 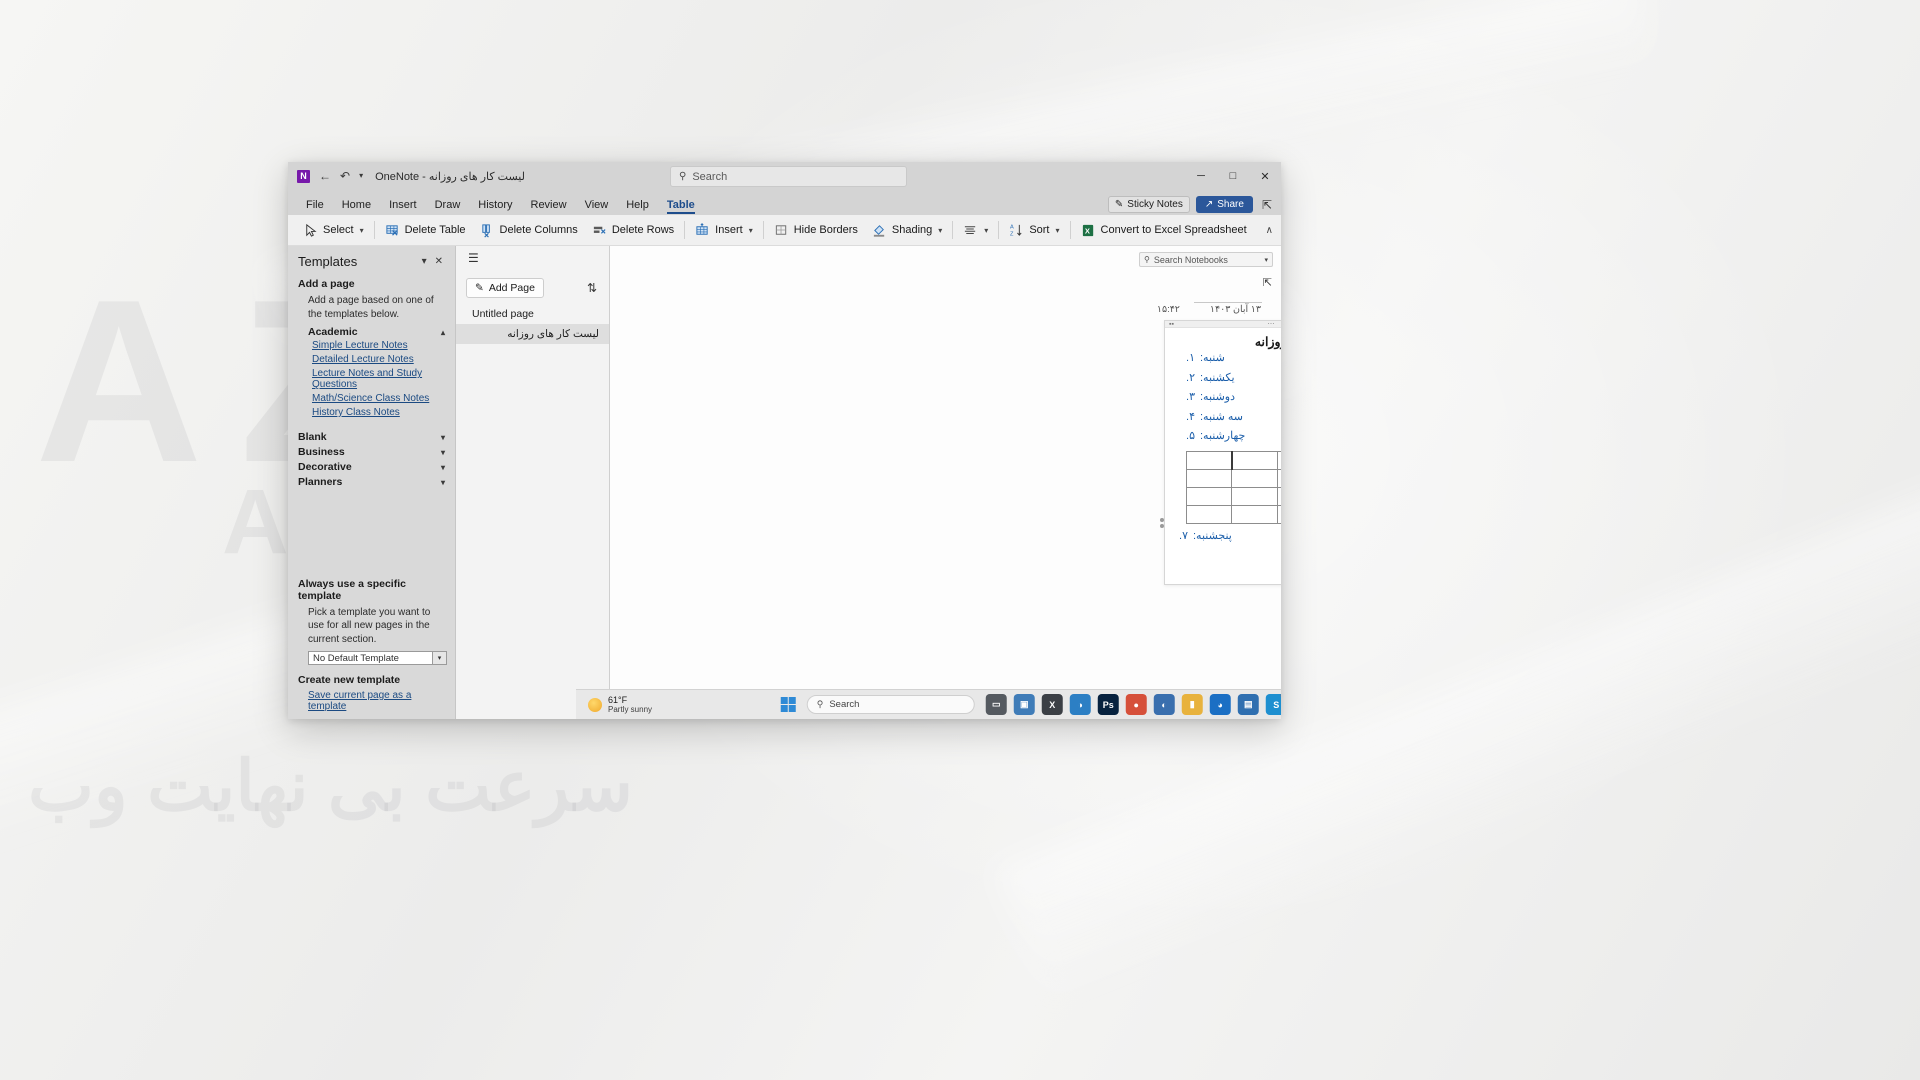 I want to click on back-icon: ←, so click(x=325, y=176).